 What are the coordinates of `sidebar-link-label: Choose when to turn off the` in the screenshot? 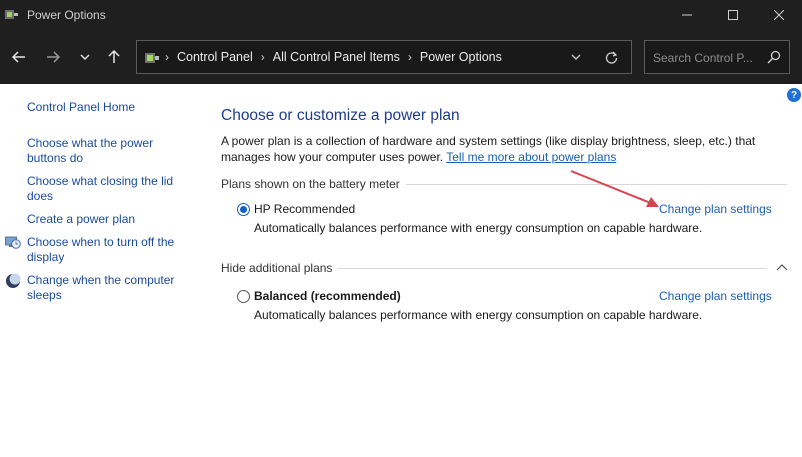 It's located at (101, 242).